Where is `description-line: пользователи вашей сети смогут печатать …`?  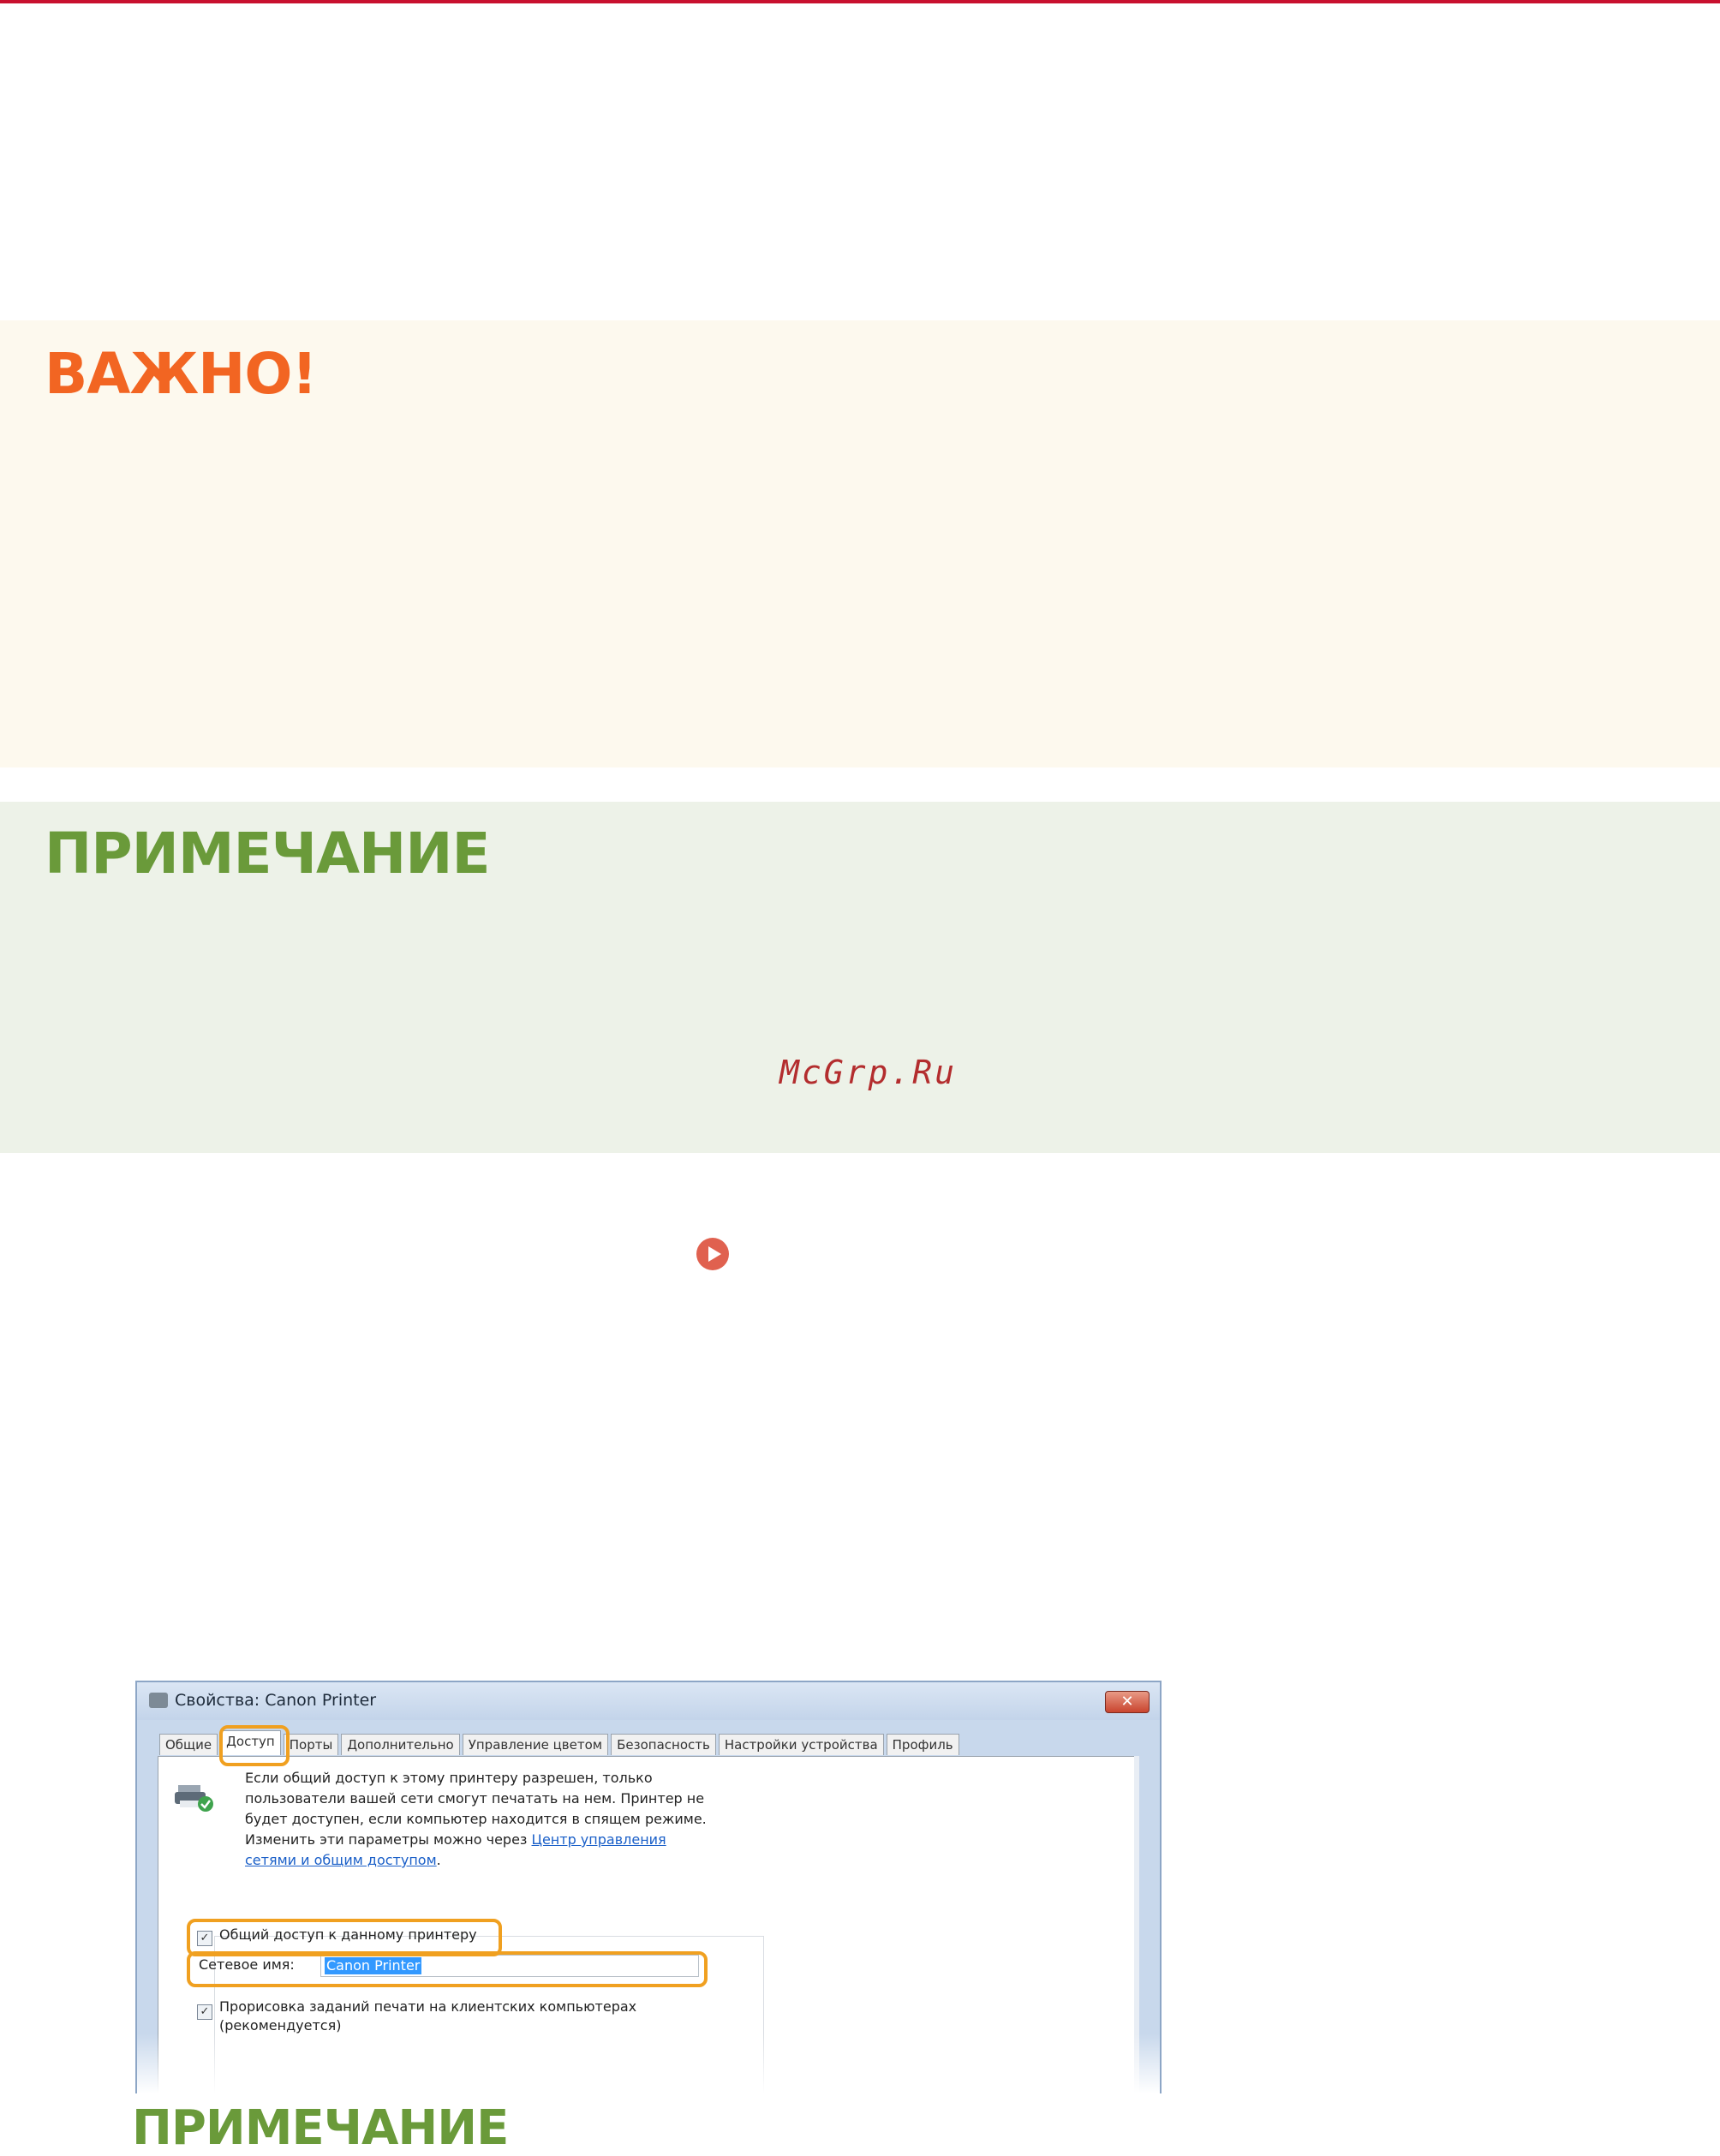
description-line: пользователи вашей сети смогут печатать … is located at coordinates (475, 1798).